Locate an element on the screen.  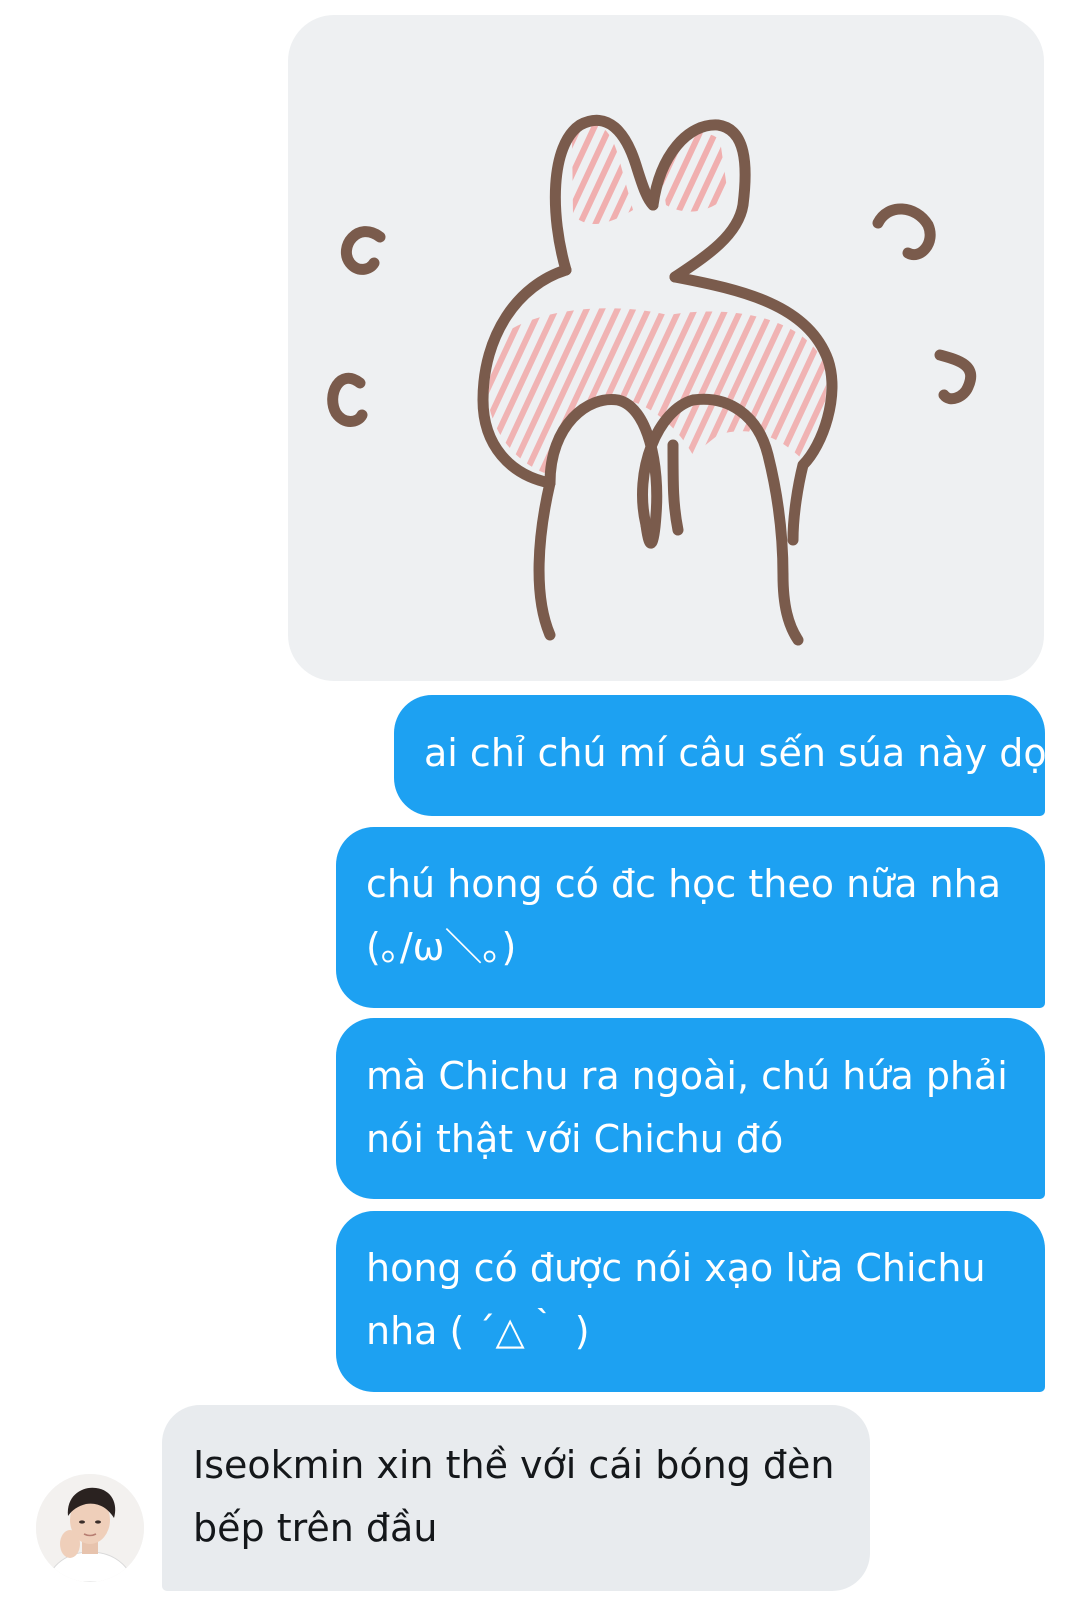
message-text: bếp trên đầu is located at coordinates (315, 1528).